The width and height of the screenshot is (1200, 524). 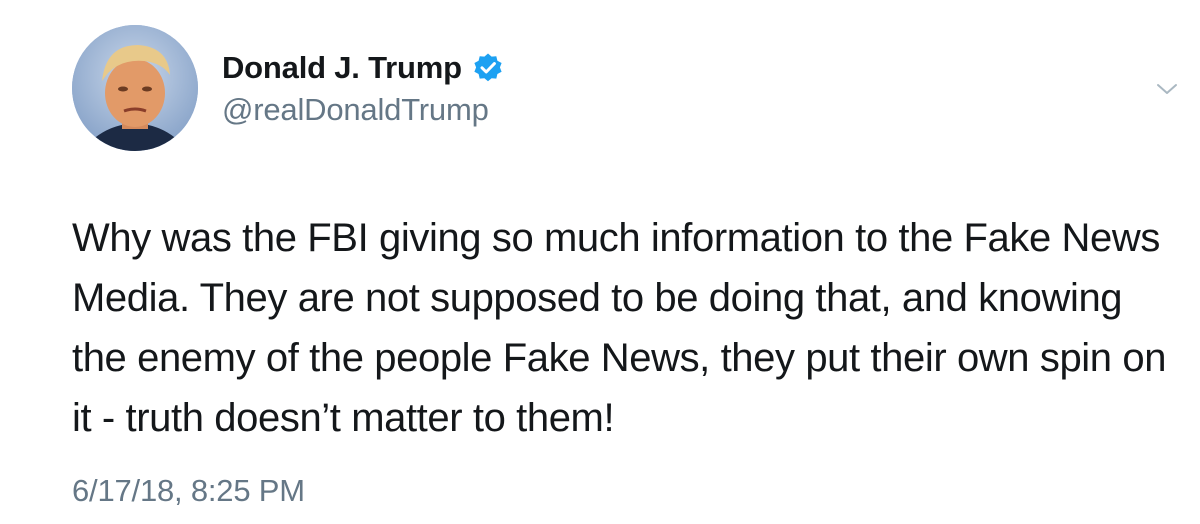 What do you see at coordinates (363, 110) in the screenshot?
I see `user-handle: @realDonaldTrump` at bounding box center [363, 110].